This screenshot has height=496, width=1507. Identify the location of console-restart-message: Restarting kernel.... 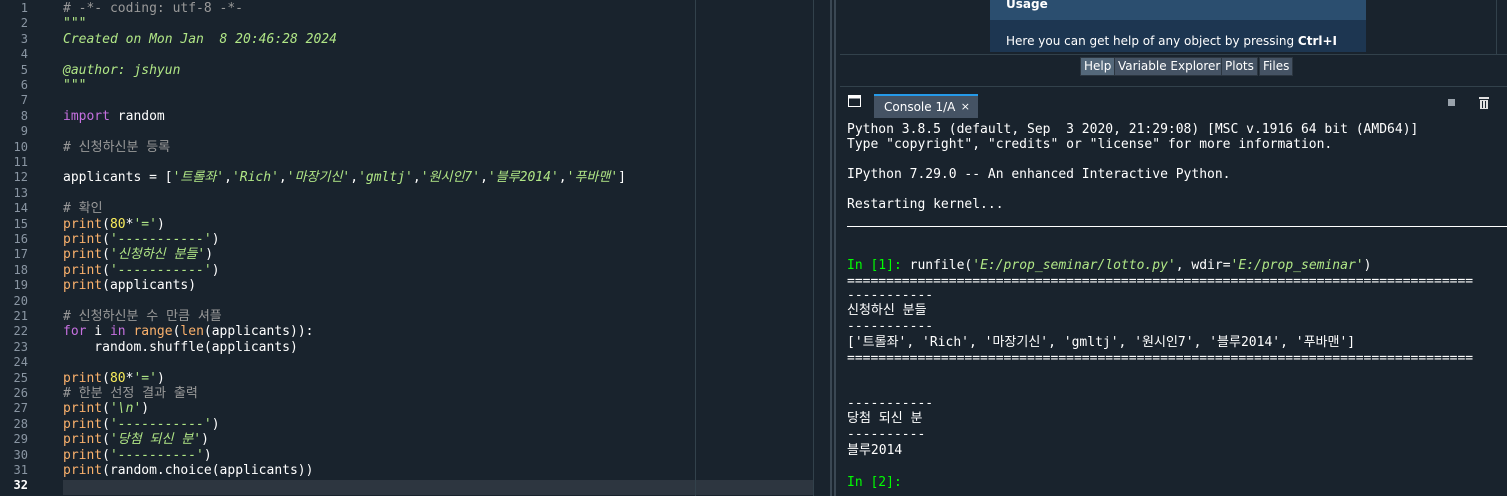
(925, 204).